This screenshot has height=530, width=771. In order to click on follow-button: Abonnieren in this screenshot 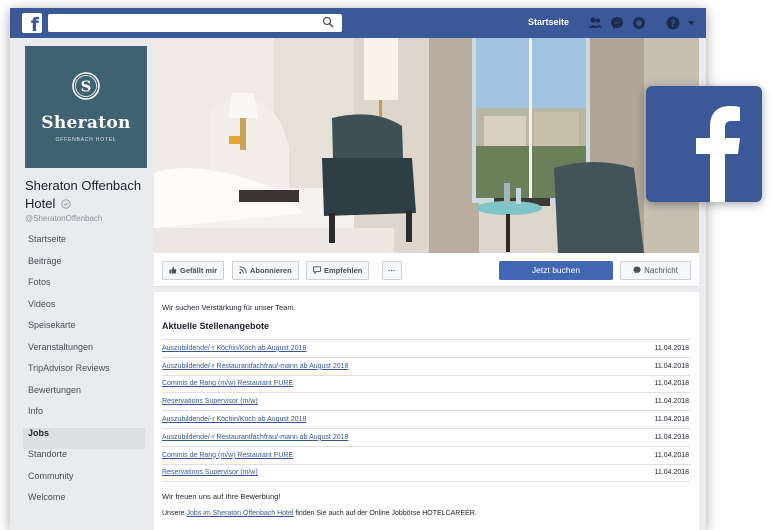, I will do `click(265, 270)`.